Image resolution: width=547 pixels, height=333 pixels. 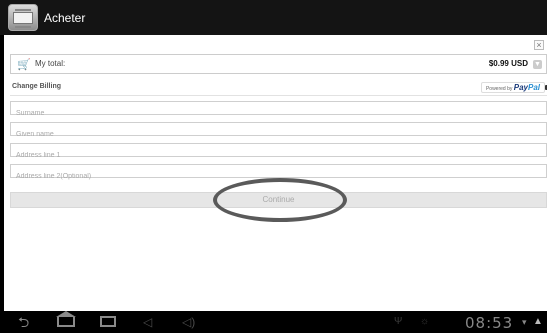 I want to click on total-amount: $0.99 USD, so click(x=508, y=63).